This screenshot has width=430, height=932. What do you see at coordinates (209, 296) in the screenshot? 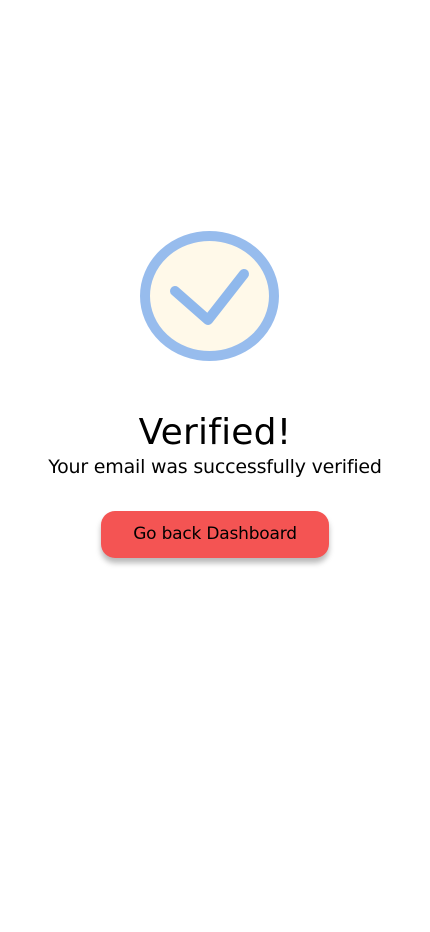
I see `check-circle-icon` at bounding box center [209, 296].